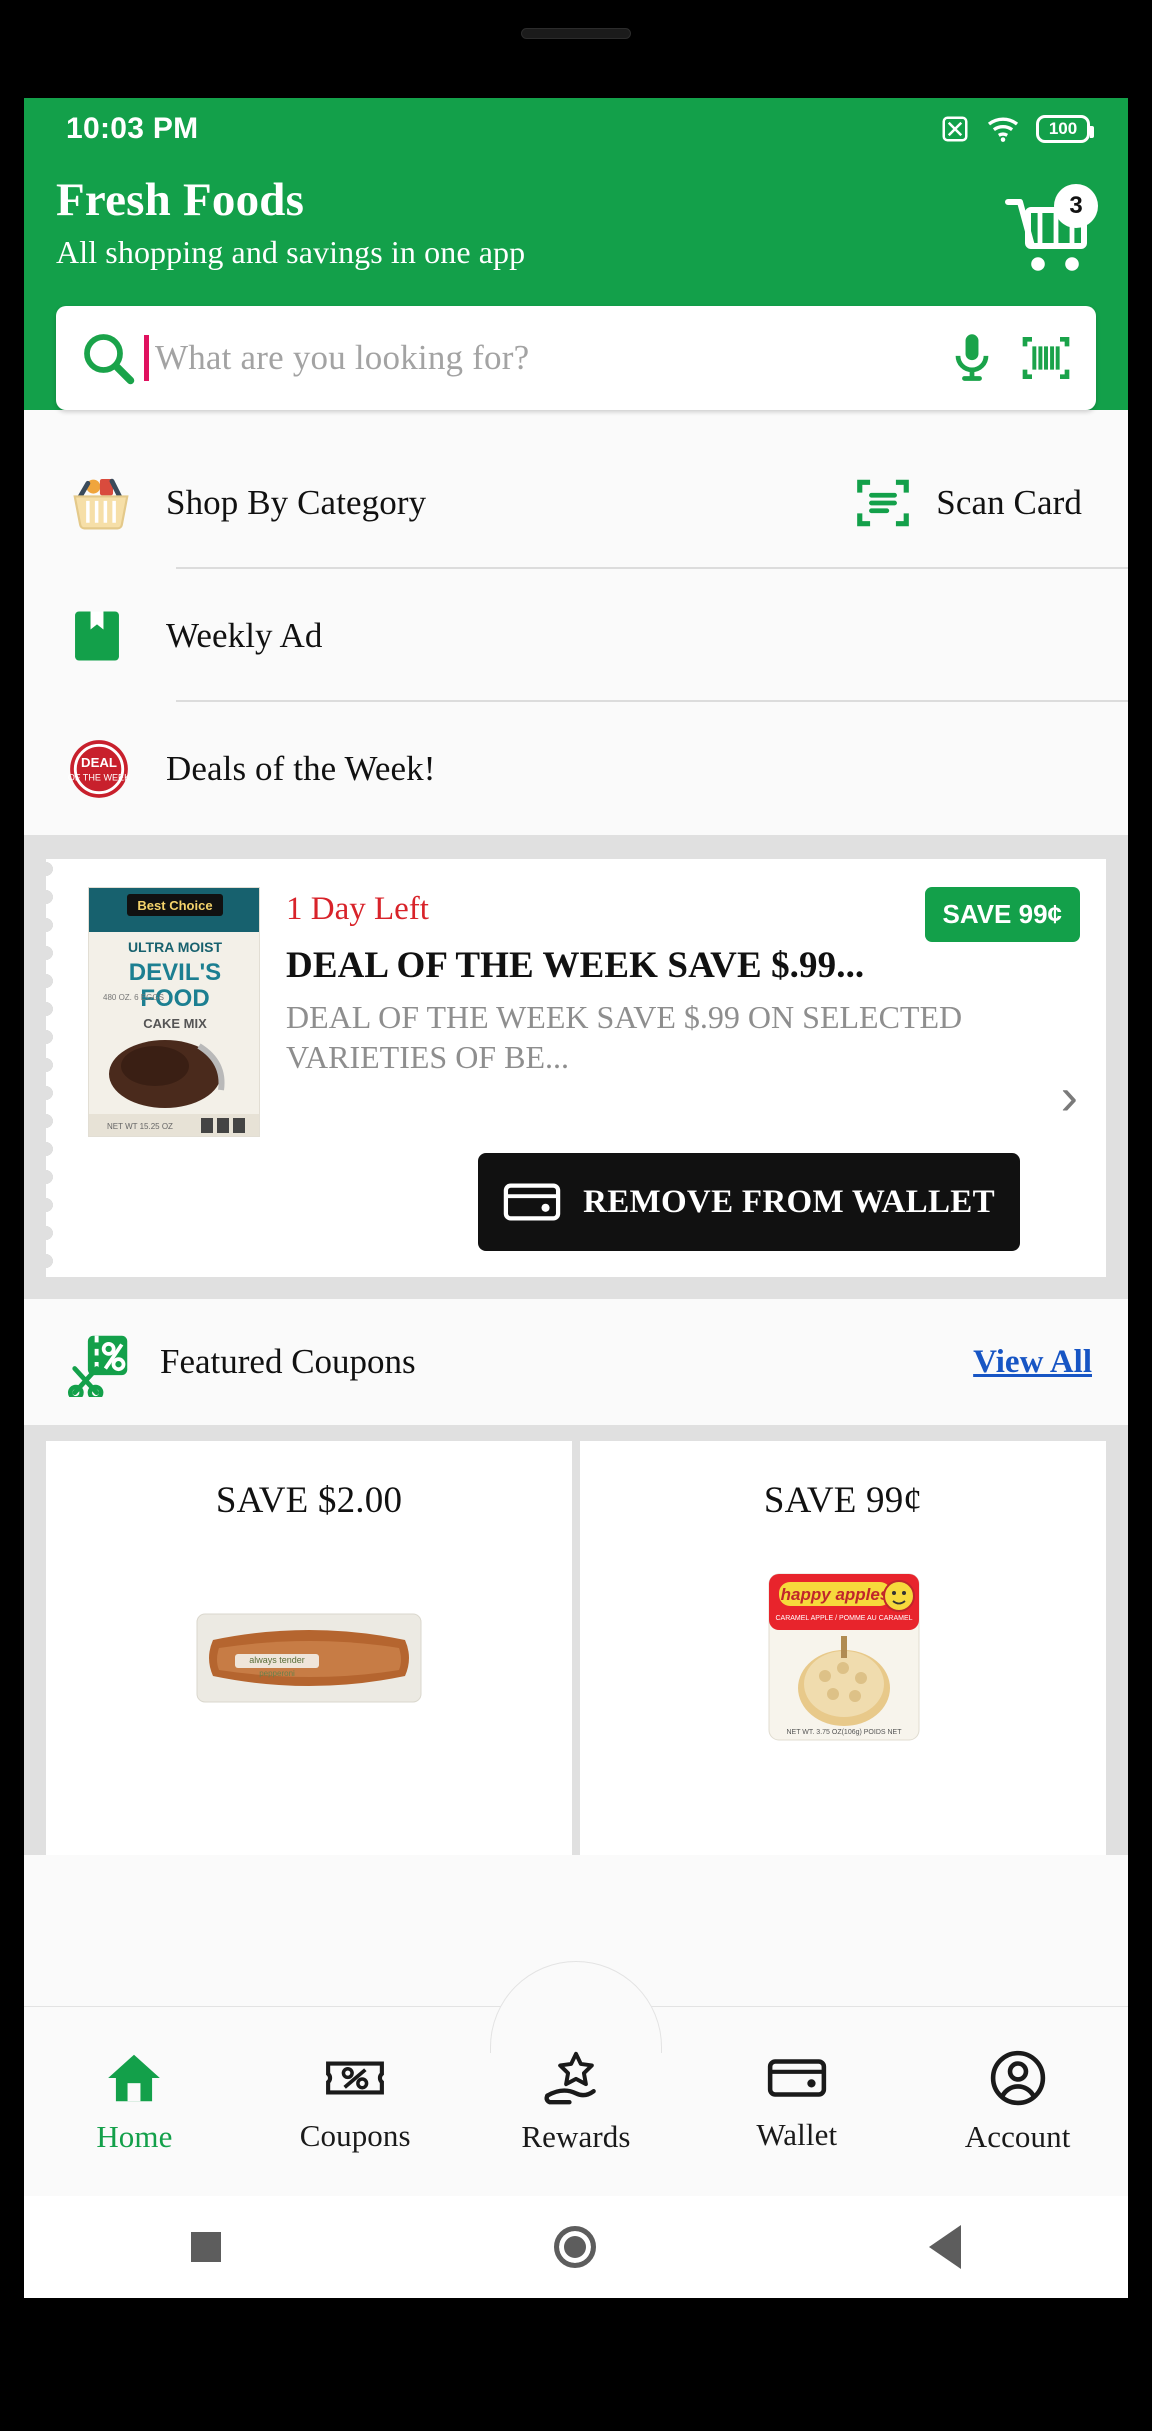 The width and height of the screenshot is (1152, 2431). What do you see at coordinates (955, 129) in the screenshot?
I see `no-sim-icon` at bounding box center [955, 129].